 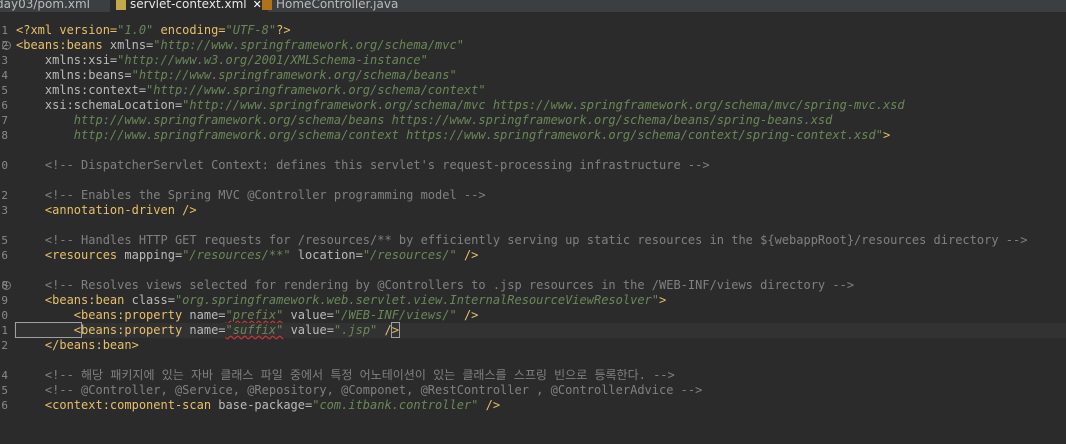 I want to click on code-token: ?>, so click(x=283, y=30).